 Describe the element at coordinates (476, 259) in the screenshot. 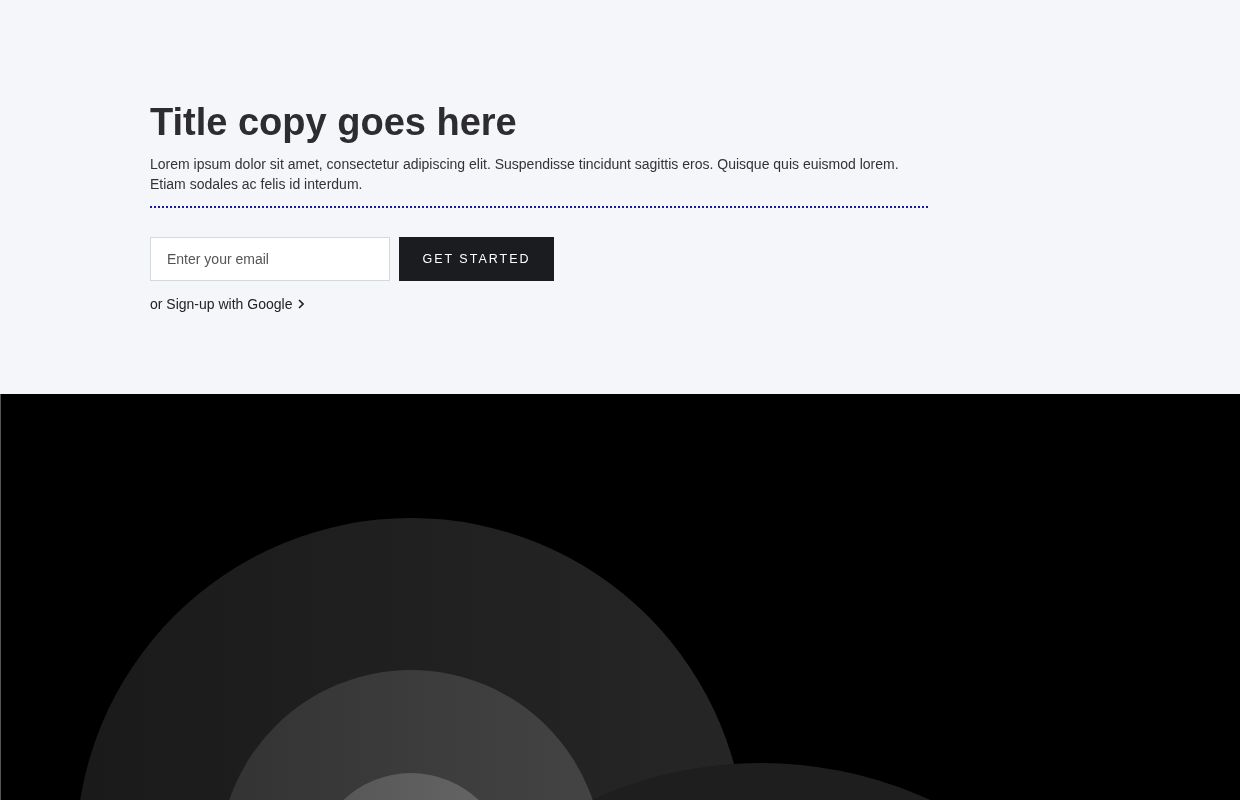

I see `get-started-button: GET STARTED` at that location.